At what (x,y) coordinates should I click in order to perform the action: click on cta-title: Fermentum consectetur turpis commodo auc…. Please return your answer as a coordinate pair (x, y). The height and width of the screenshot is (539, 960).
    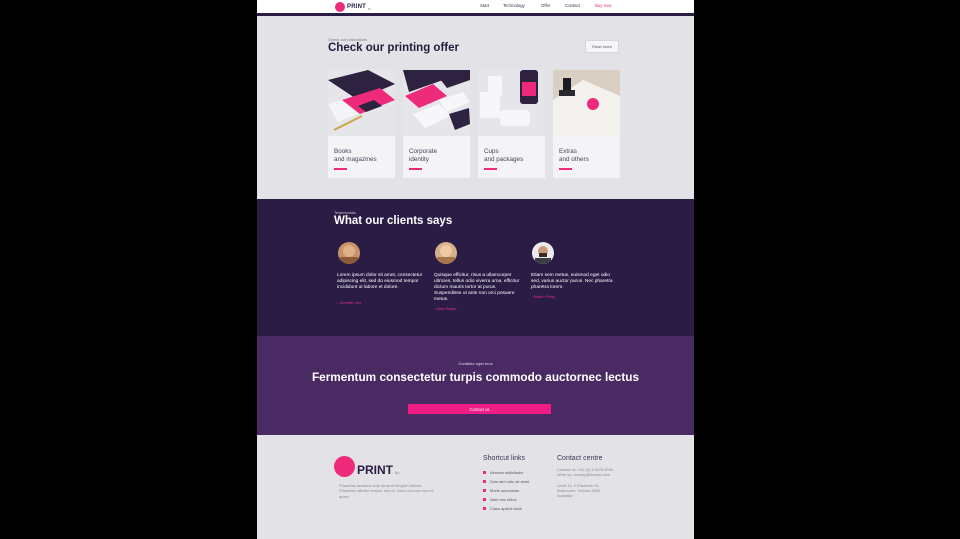
    Looking at the image, I should click on (475, 377).